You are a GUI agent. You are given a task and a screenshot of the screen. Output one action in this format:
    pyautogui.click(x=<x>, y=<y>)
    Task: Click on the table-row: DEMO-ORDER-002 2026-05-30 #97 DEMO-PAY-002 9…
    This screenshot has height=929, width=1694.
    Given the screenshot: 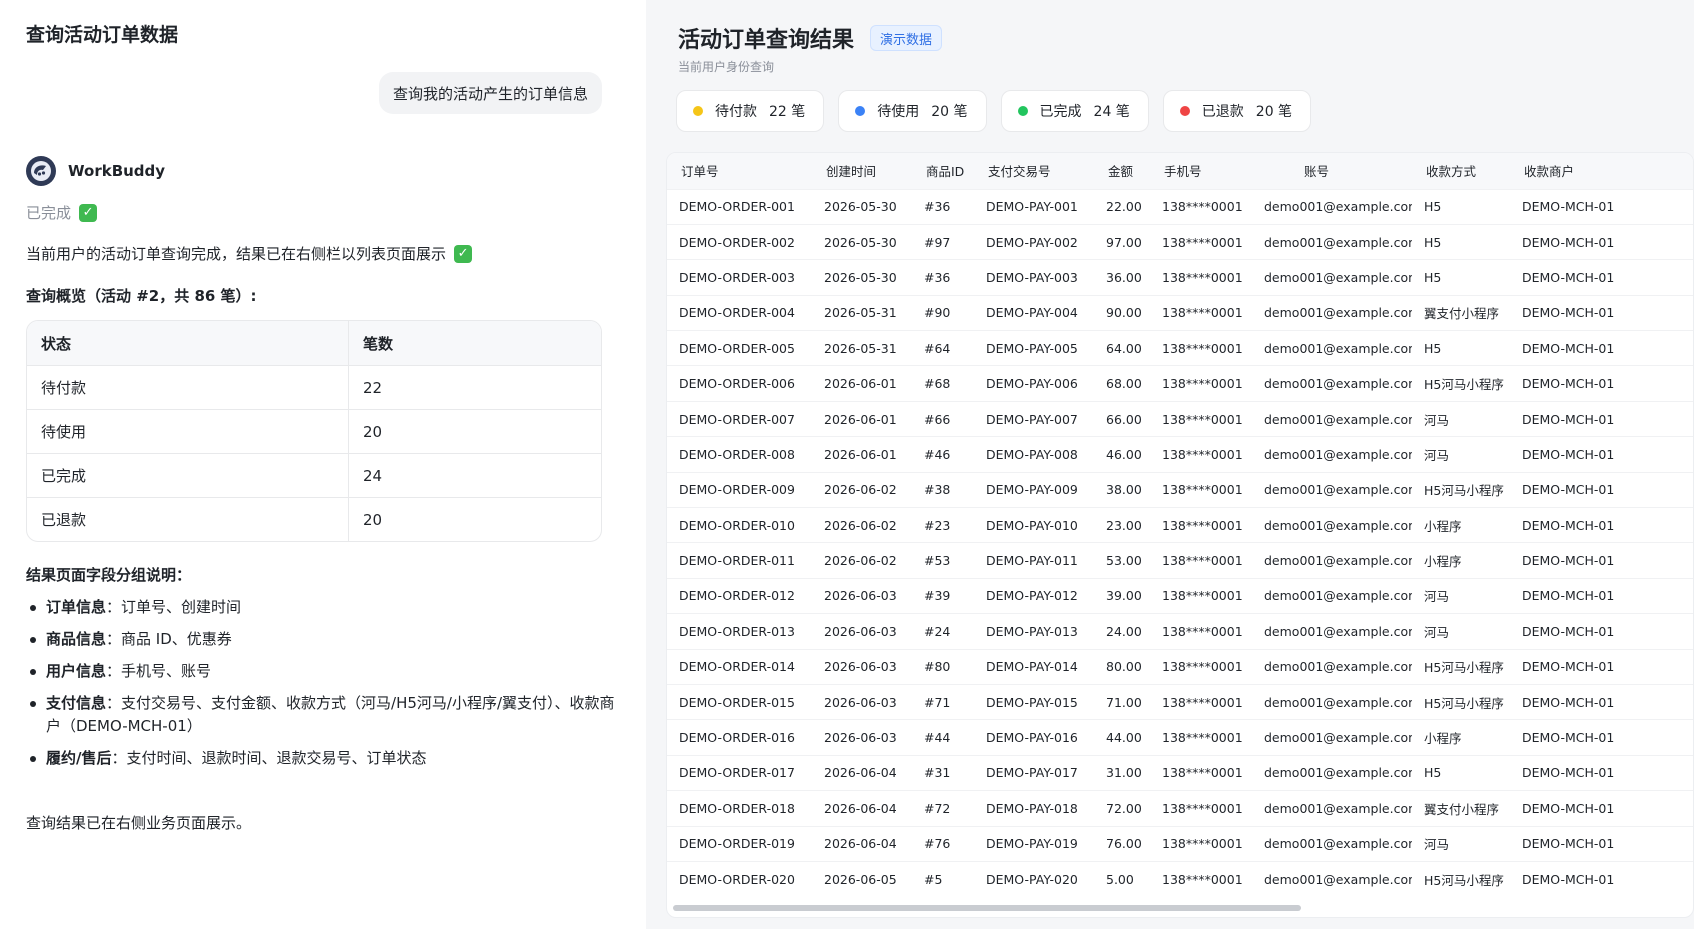 What is the action you would take?
    pyautogui.click(x=1180, y=241)
    